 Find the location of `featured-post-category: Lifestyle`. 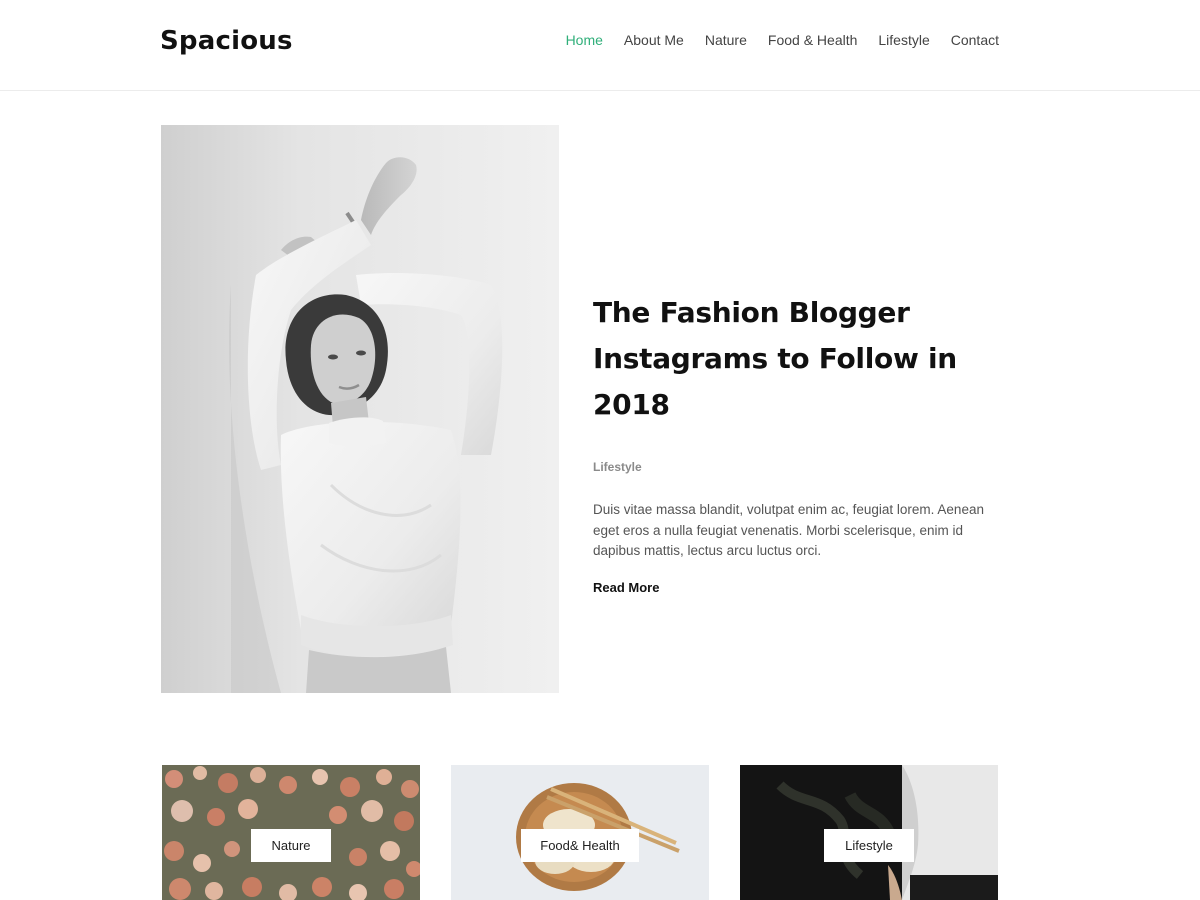

featured-post-category: Lifestyle is located at coordinates (617, 467).